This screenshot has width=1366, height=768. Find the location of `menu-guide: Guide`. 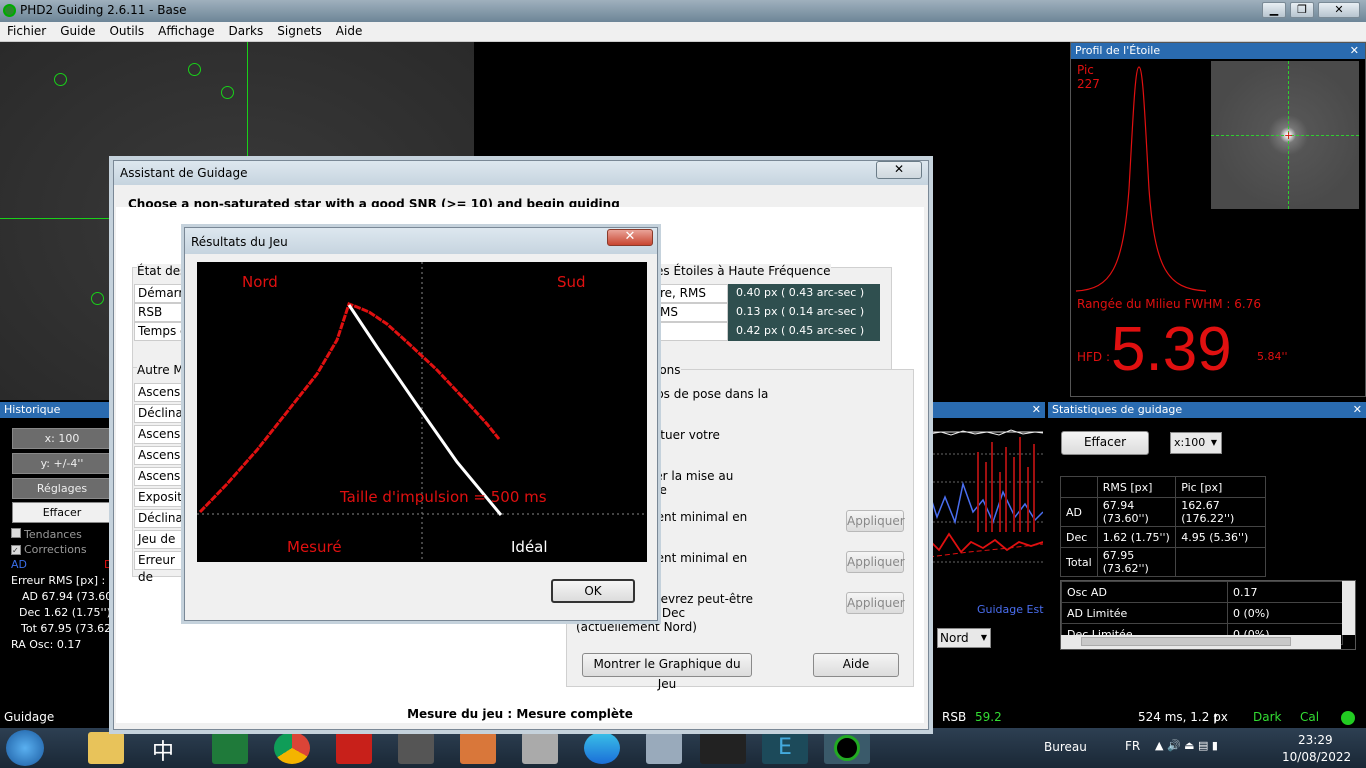

menu-guide: Guide is located at coordinates (77, 30).